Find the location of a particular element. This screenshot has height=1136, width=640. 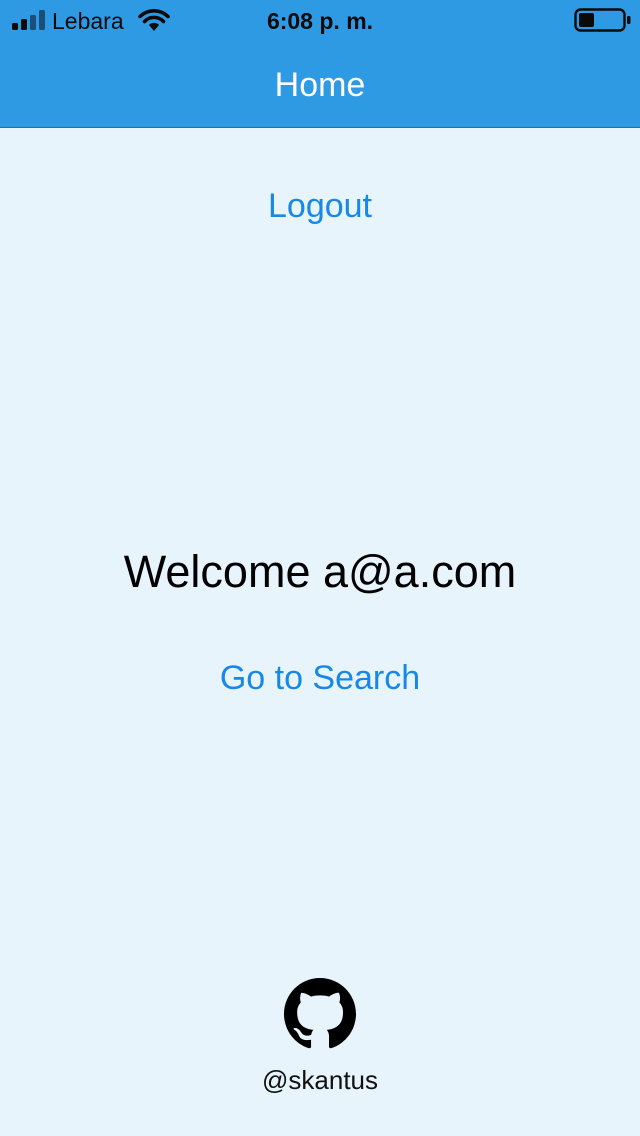

status-time: 6:08 p. m. is located at coordinates (320, 21).